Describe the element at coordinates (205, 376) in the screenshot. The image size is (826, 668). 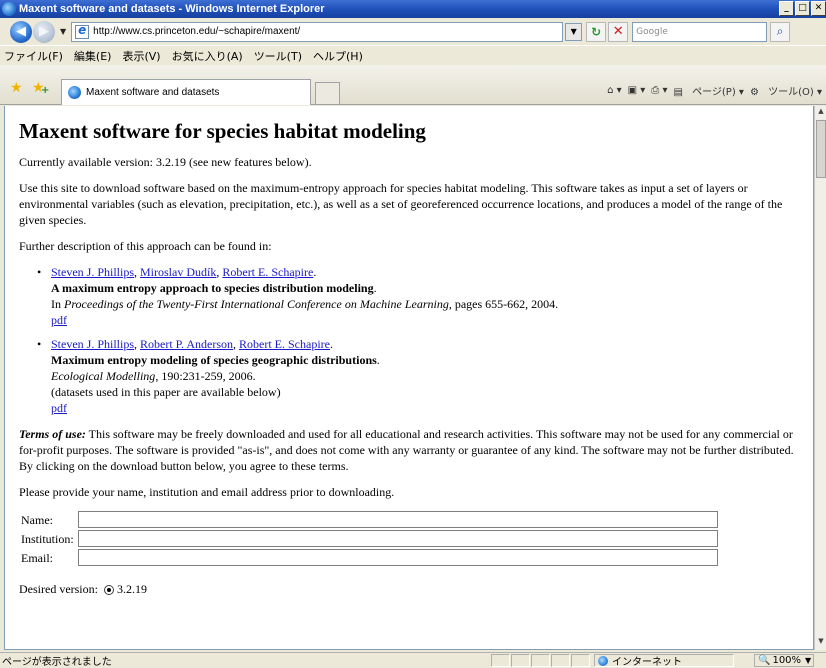
I see `venue-suffix: , 190:231-259, 2006.` at that location.